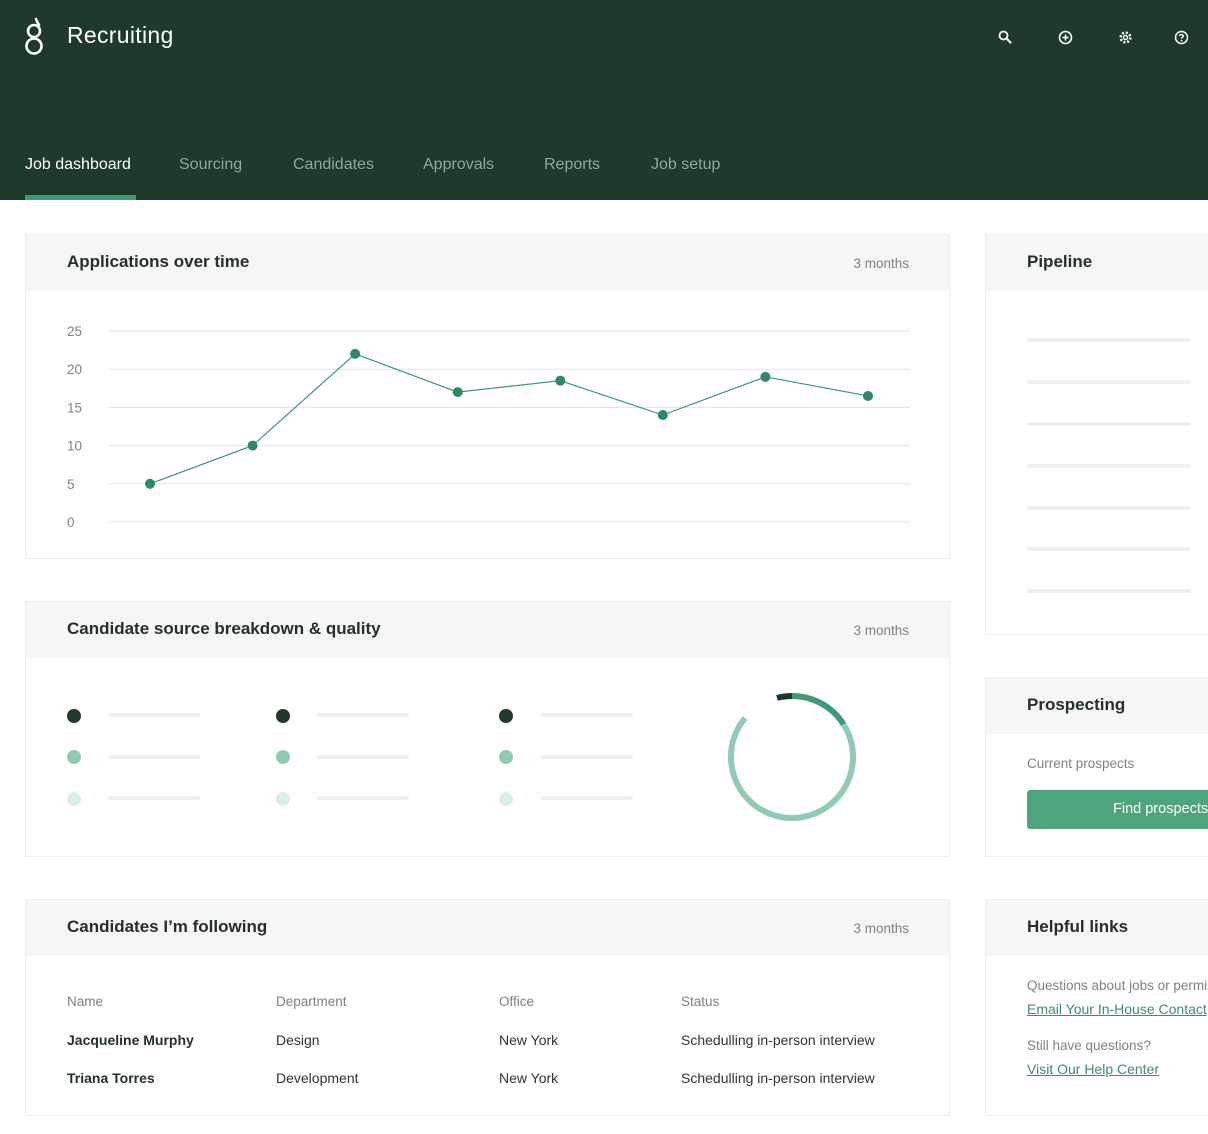 The image size is (1208, 1134). Describe the element at coordinates (1005, 37) in the screenshot. I see `search-icon` at that location.